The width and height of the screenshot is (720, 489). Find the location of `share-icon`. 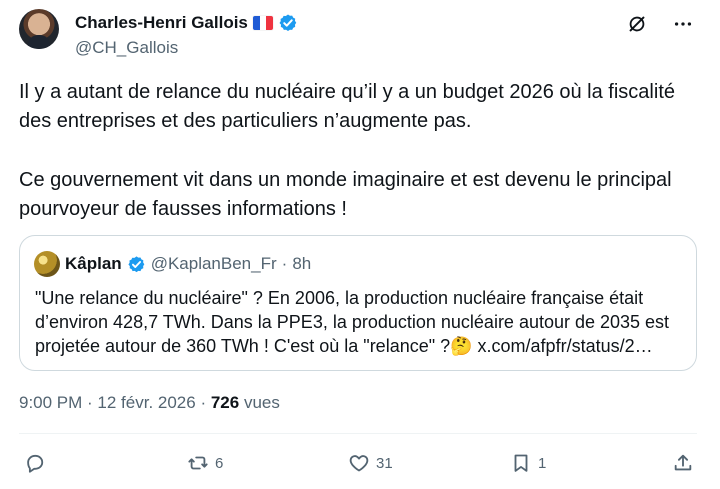

share-icon is located at coordinates (683, 462).